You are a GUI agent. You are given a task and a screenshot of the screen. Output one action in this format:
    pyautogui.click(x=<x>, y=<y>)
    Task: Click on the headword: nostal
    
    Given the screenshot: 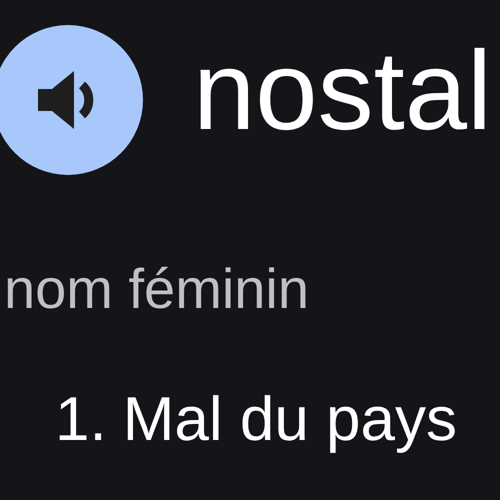 What is the action you would take?
    pyautogui.click(x=342, y=91)
    